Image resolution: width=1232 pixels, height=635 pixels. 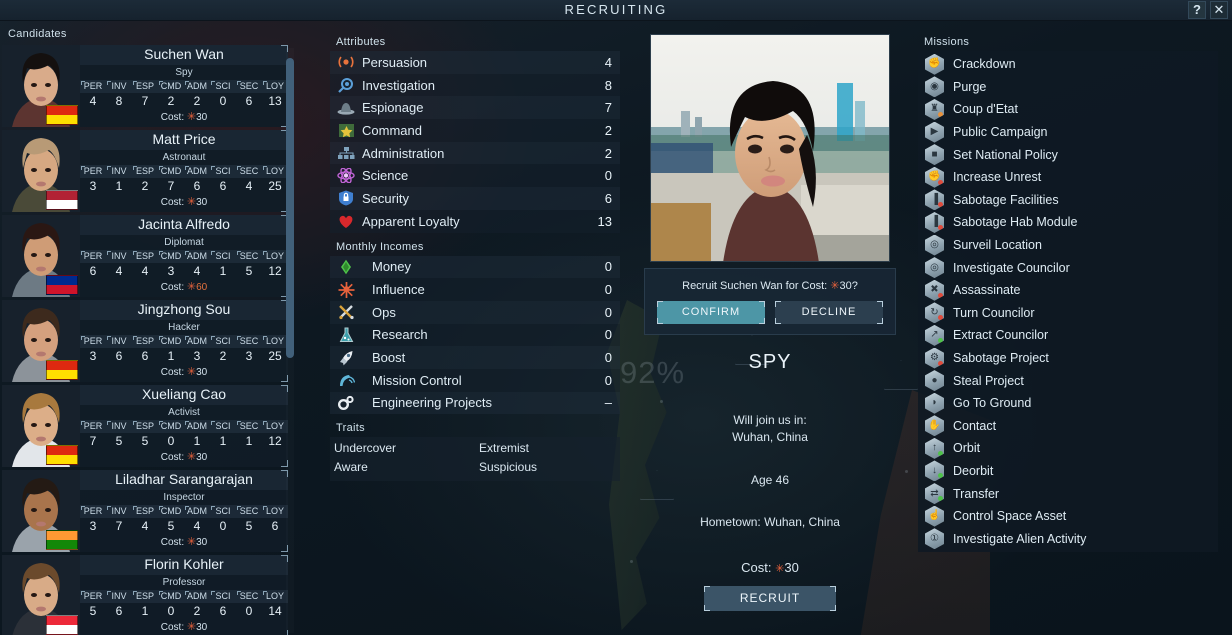 What do you see at coordinates (184, 526) in the screenshot?
I see `stat-value-row: 3 7 4 5 4 0 5 6` at bounding box center [184, 526].